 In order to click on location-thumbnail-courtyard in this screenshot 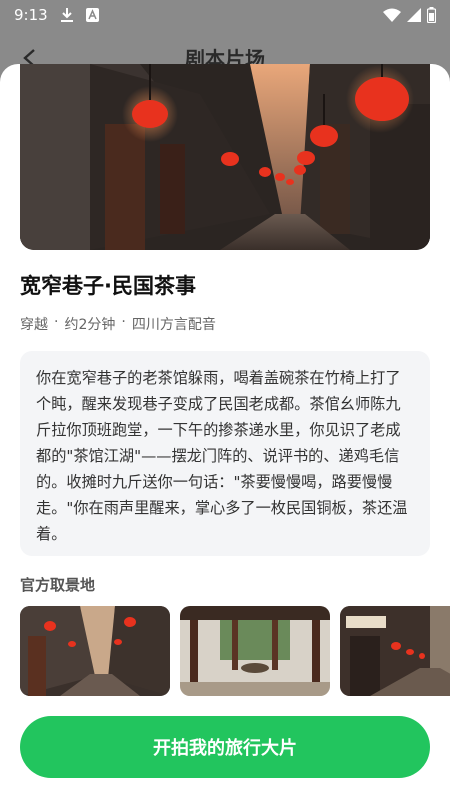, I will do `click(255, 651)`.